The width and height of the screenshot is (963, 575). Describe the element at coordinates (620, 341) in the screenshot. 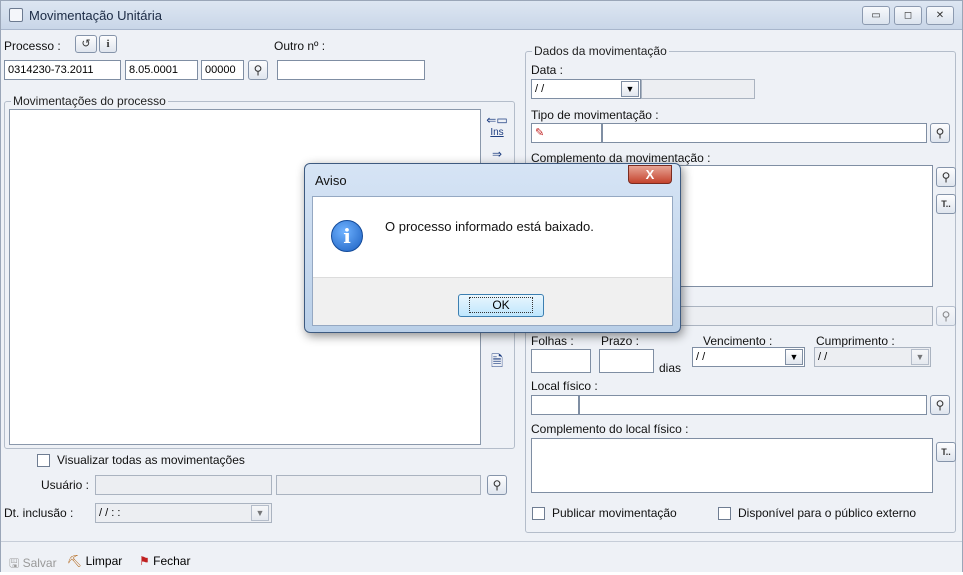

I see `prazo-label: Prazo :` at that location.